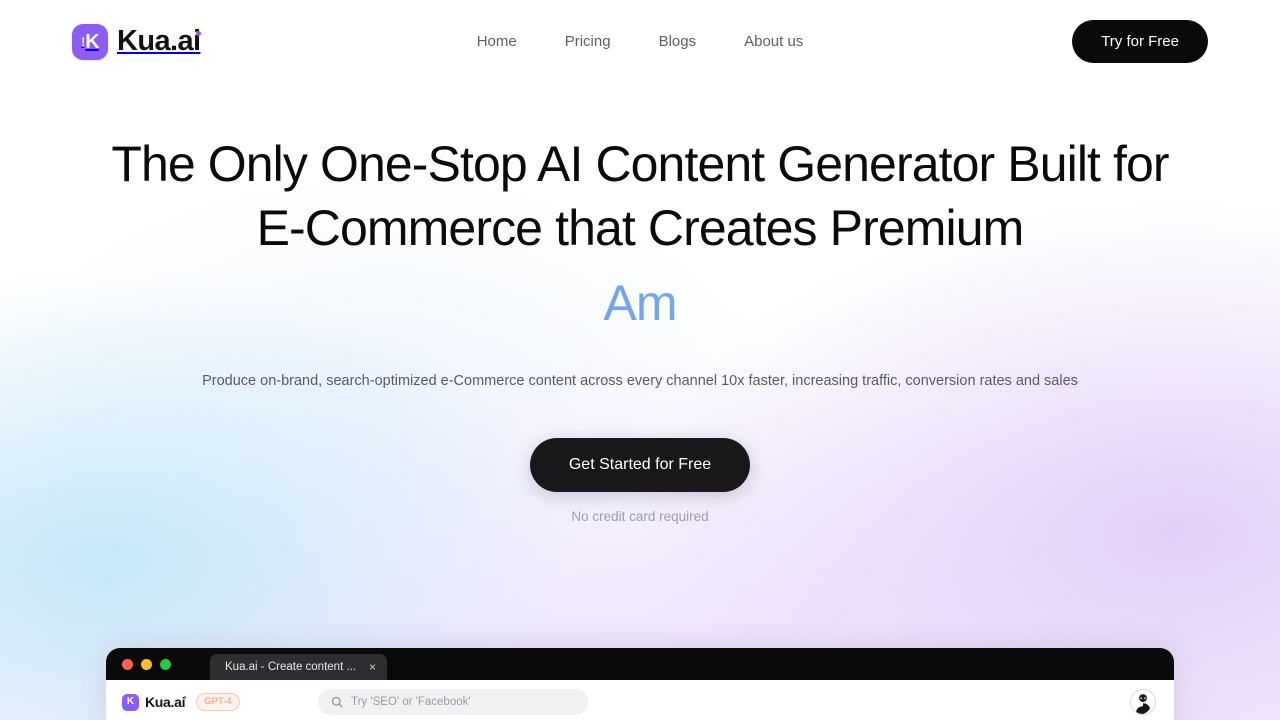 The height and width of the screenshot is (720, 1280). I want to click on app-brand-name: Kua.ai, so click(166, 702).